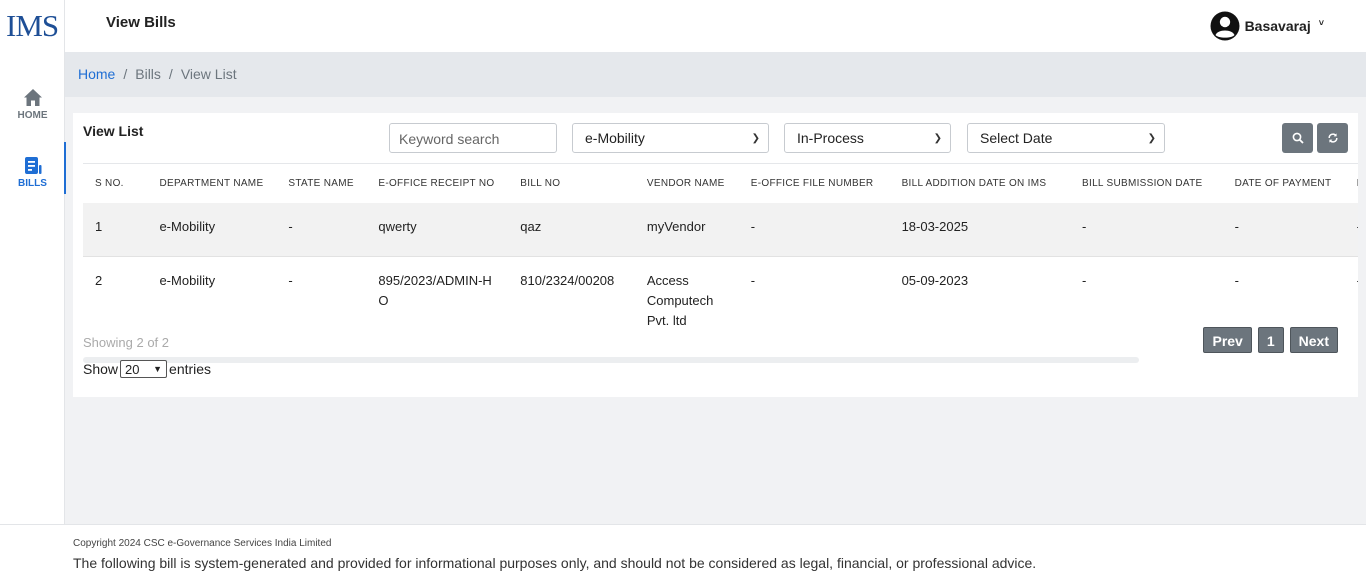 This screenshot has height=581, width=1366. I want to click on search-icon, so click(1298, 138).